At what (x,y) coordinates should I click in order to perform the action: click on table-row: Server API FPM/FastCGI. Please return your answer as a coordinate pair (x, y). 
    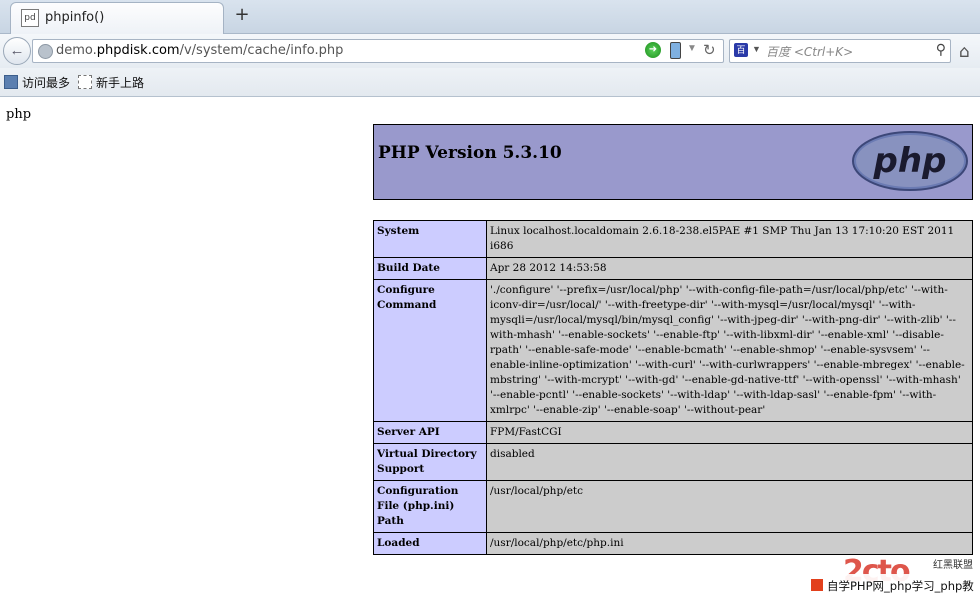
    Looking at the image, I should click on (673, 432).